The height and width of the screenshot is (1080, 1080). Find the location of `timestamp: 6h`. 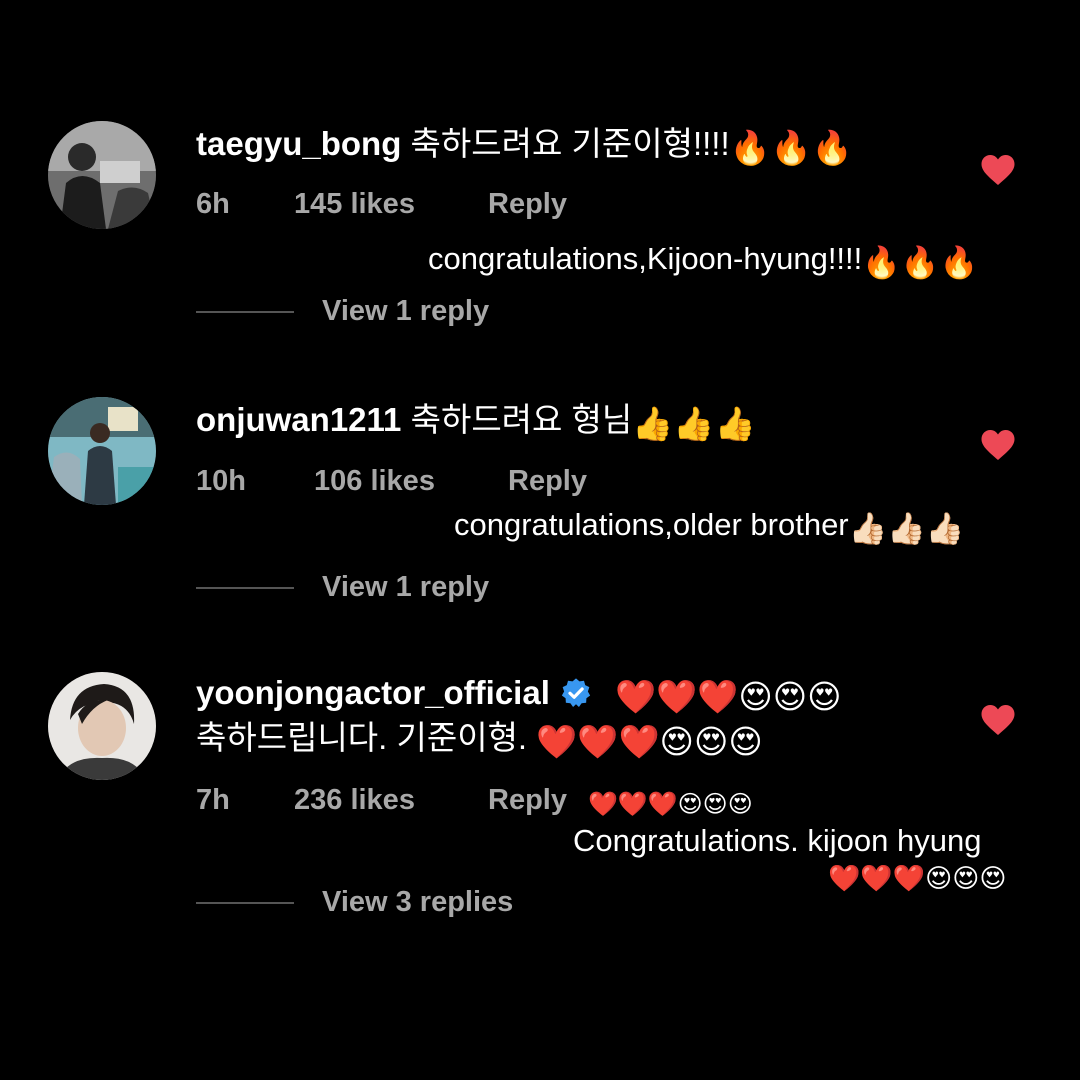

timestamp: 6h is located at coordinates (213, 204).